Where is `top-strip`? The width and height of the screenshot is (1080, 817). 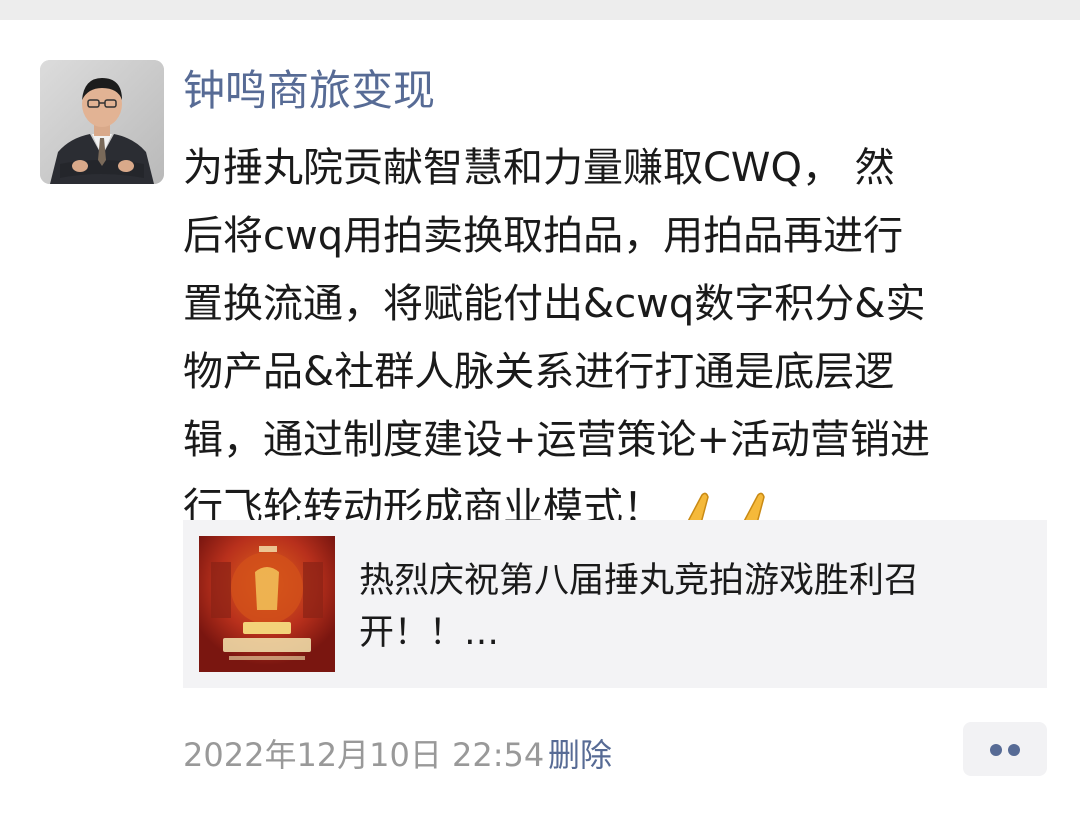
top-strip is located at coordinates (540, 10).